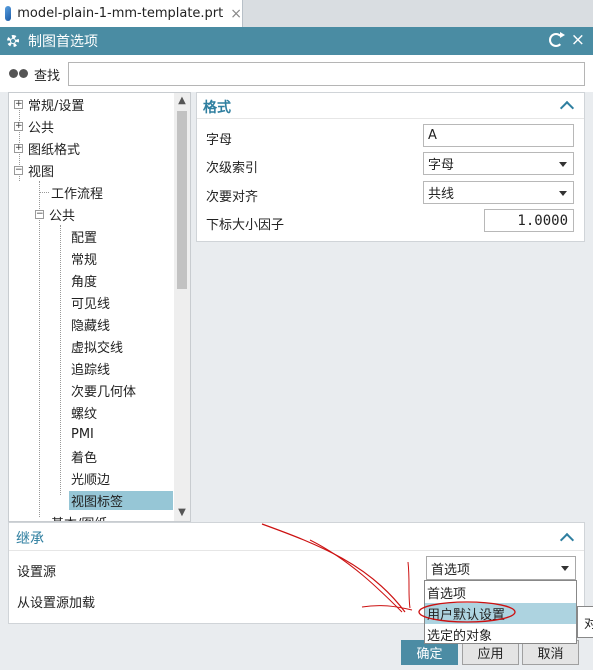  What do you see at coordinates (432, 135) in the screenshot?
I see `letter-value: A` at bounding box center [432, 135].